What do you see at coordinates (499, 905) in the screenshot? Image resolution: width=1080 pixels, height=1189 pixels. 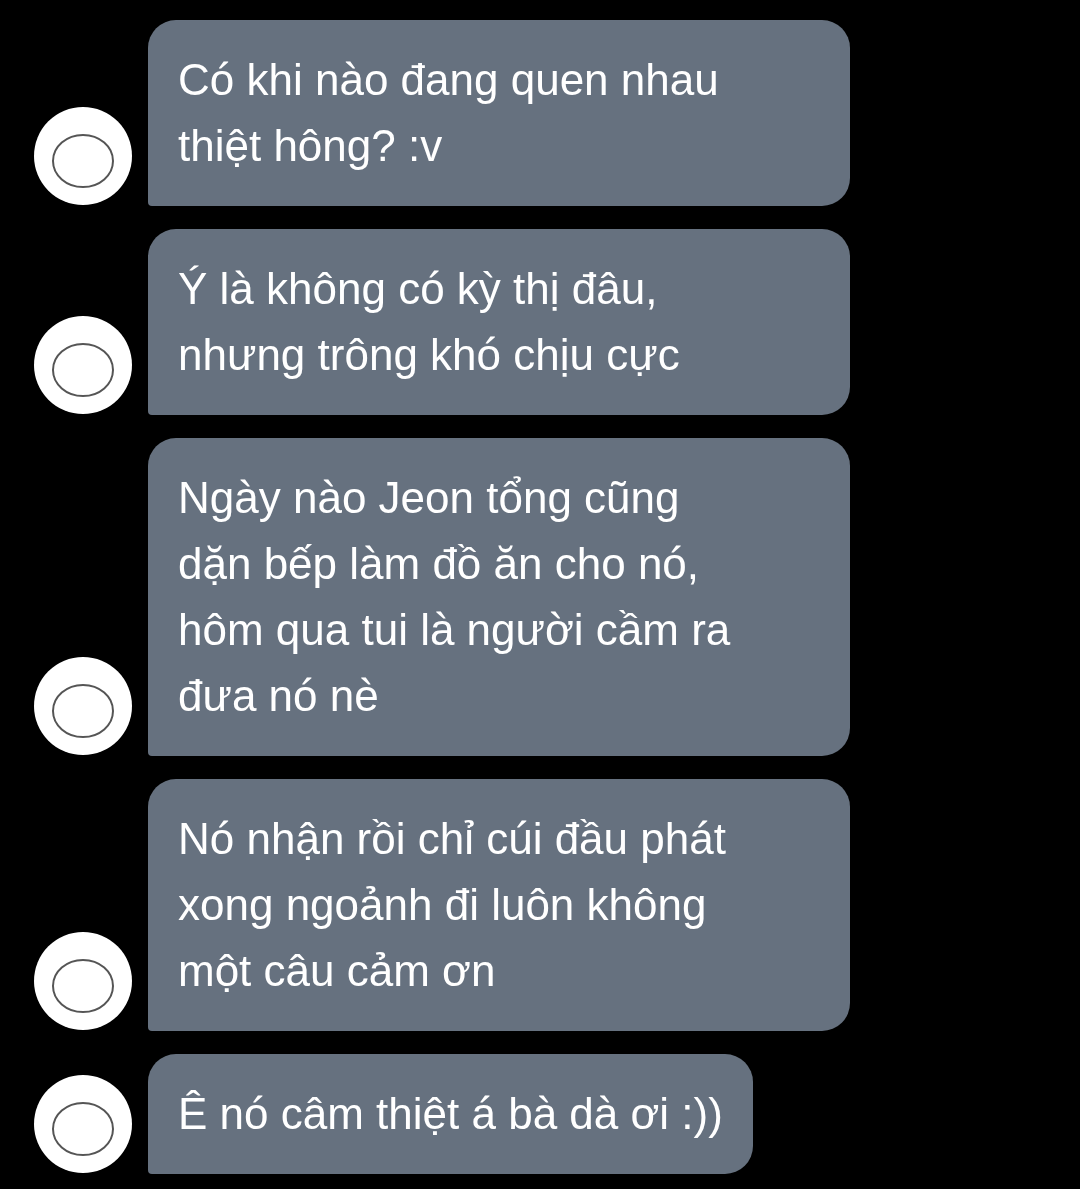 I see `message-bubble: Nó nhận rồi chỉ cúi đầu phát xong ngoảnh đi luôn không một câu cảm ơn` at bounding box center [499, 905].